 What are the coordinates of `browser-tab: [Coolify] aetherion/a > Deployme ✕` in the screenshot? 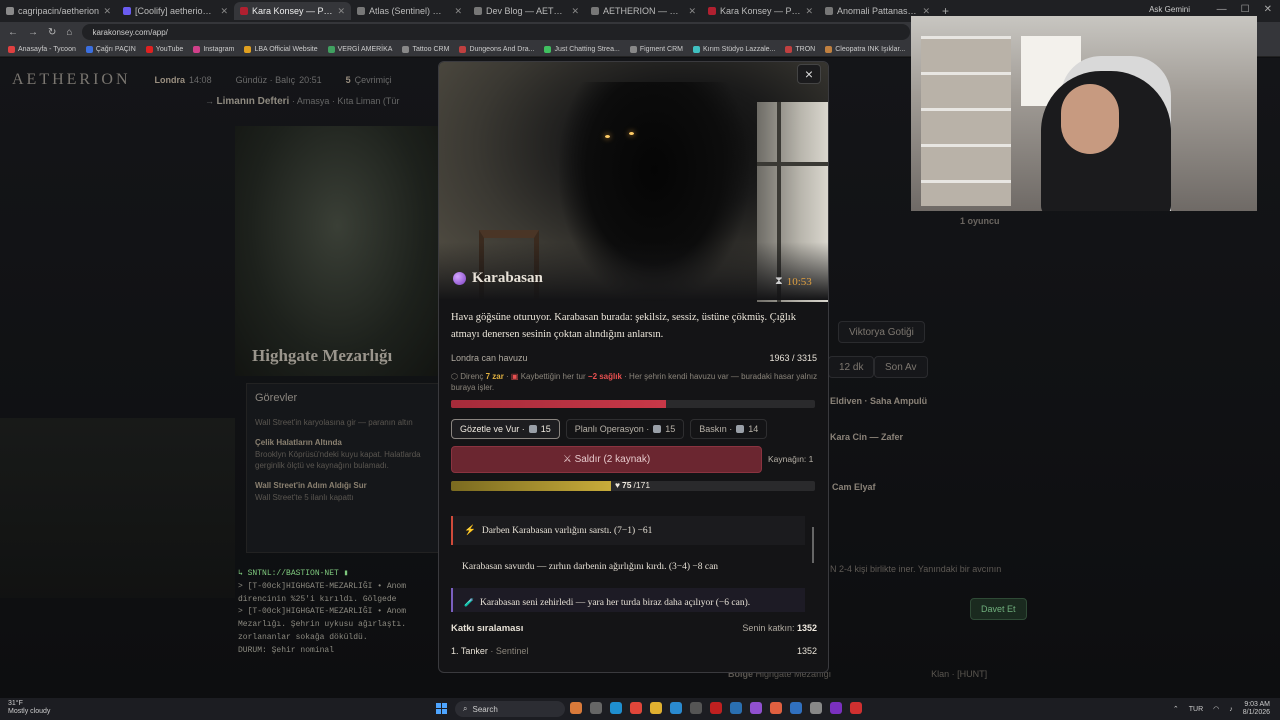 It's located at (175, 11).